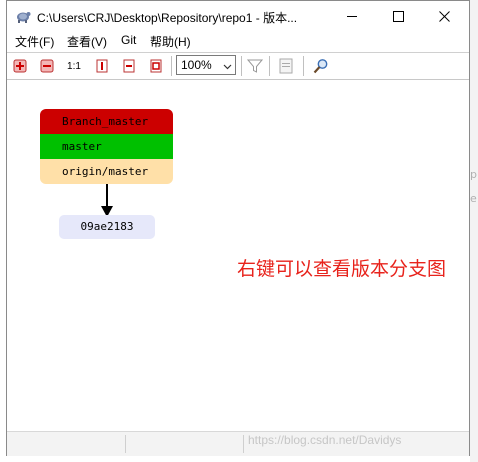 Image resolution: width=478 pixels, height=462 pixels. I want to click on ref-label-master: master, so click(106, 146).